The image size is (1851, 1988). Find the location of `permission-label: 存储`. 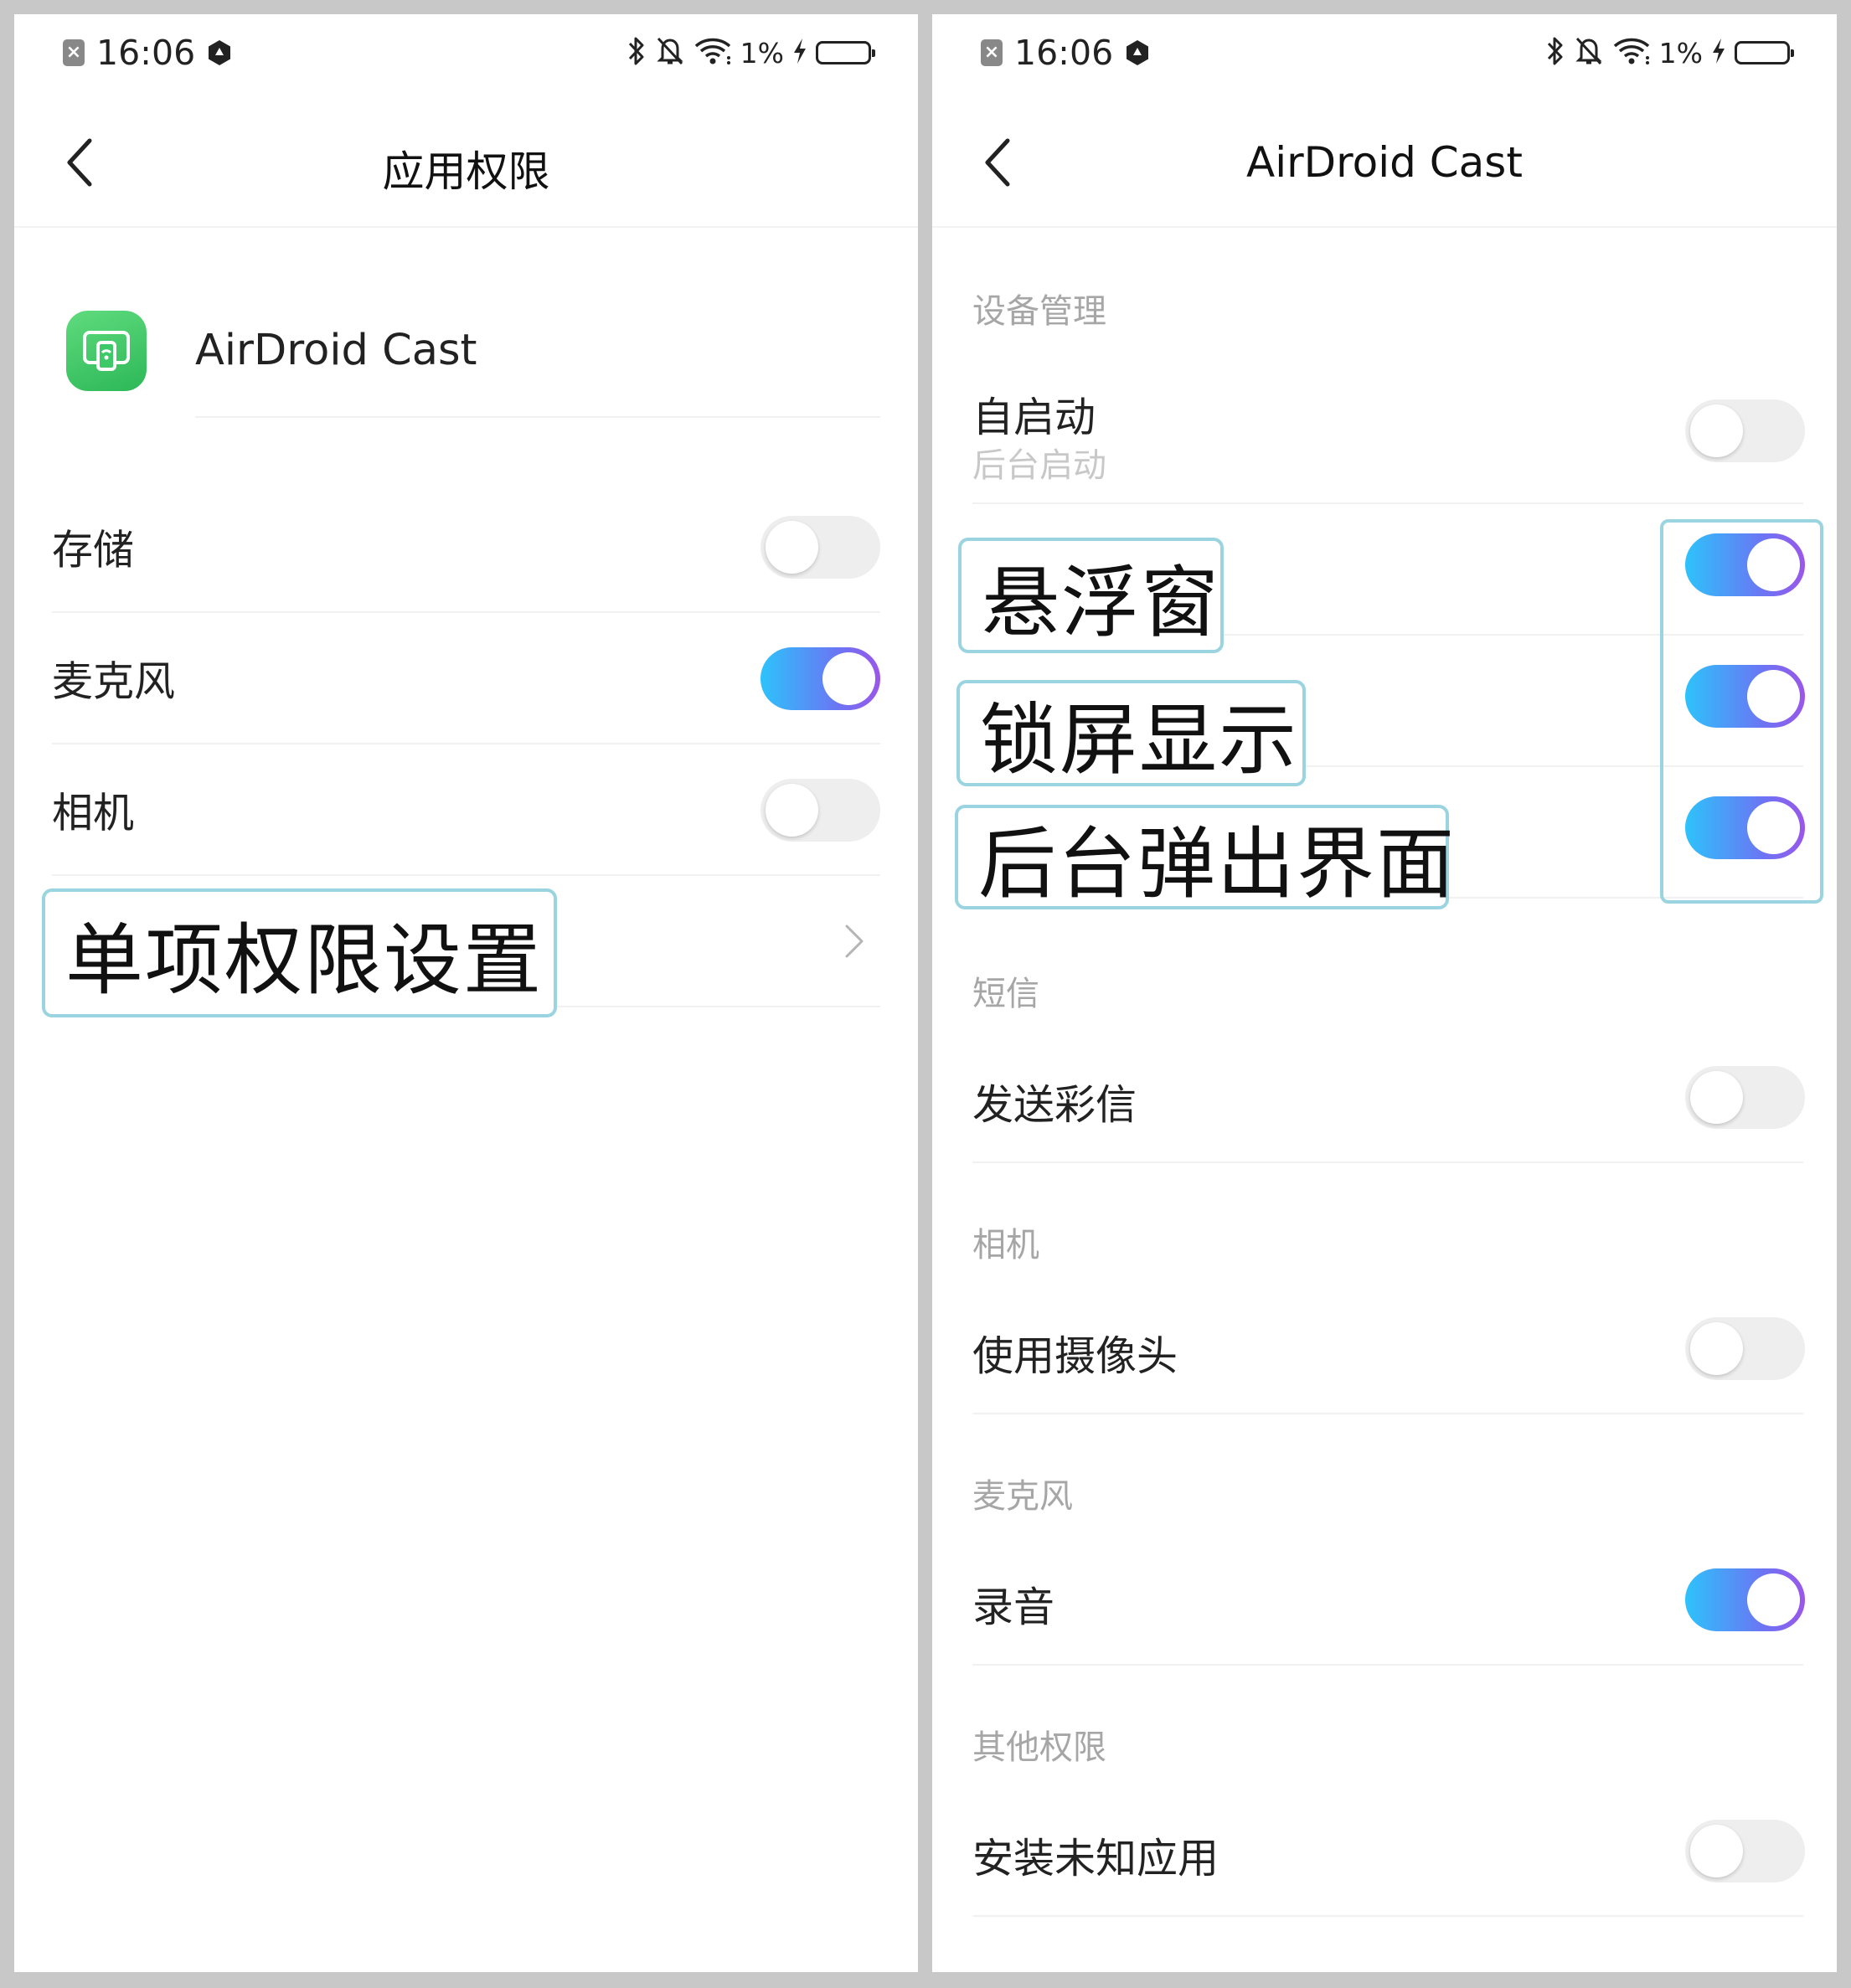

permission-label: 存储 is located at coordinates (93, 550).